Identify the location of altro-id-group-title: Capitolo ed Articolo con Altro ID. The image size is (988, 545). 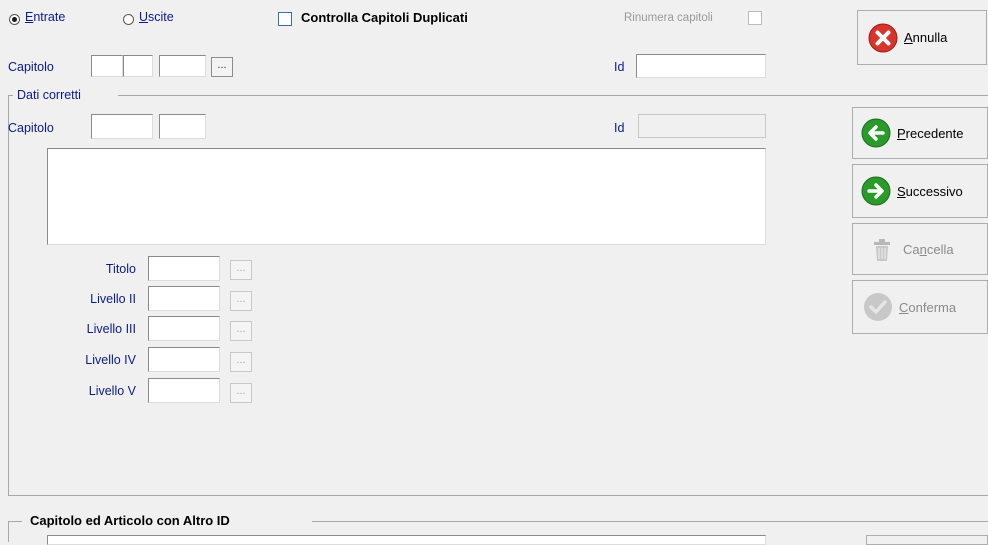
(130, 520).